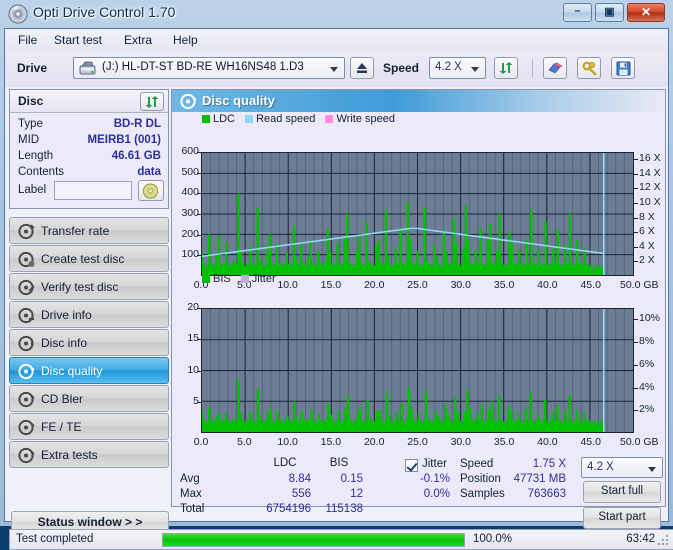 The height and width of the screenshot is (550, 673). I want to click on legend-label-read-speed: Read speed, so click(286, 119).